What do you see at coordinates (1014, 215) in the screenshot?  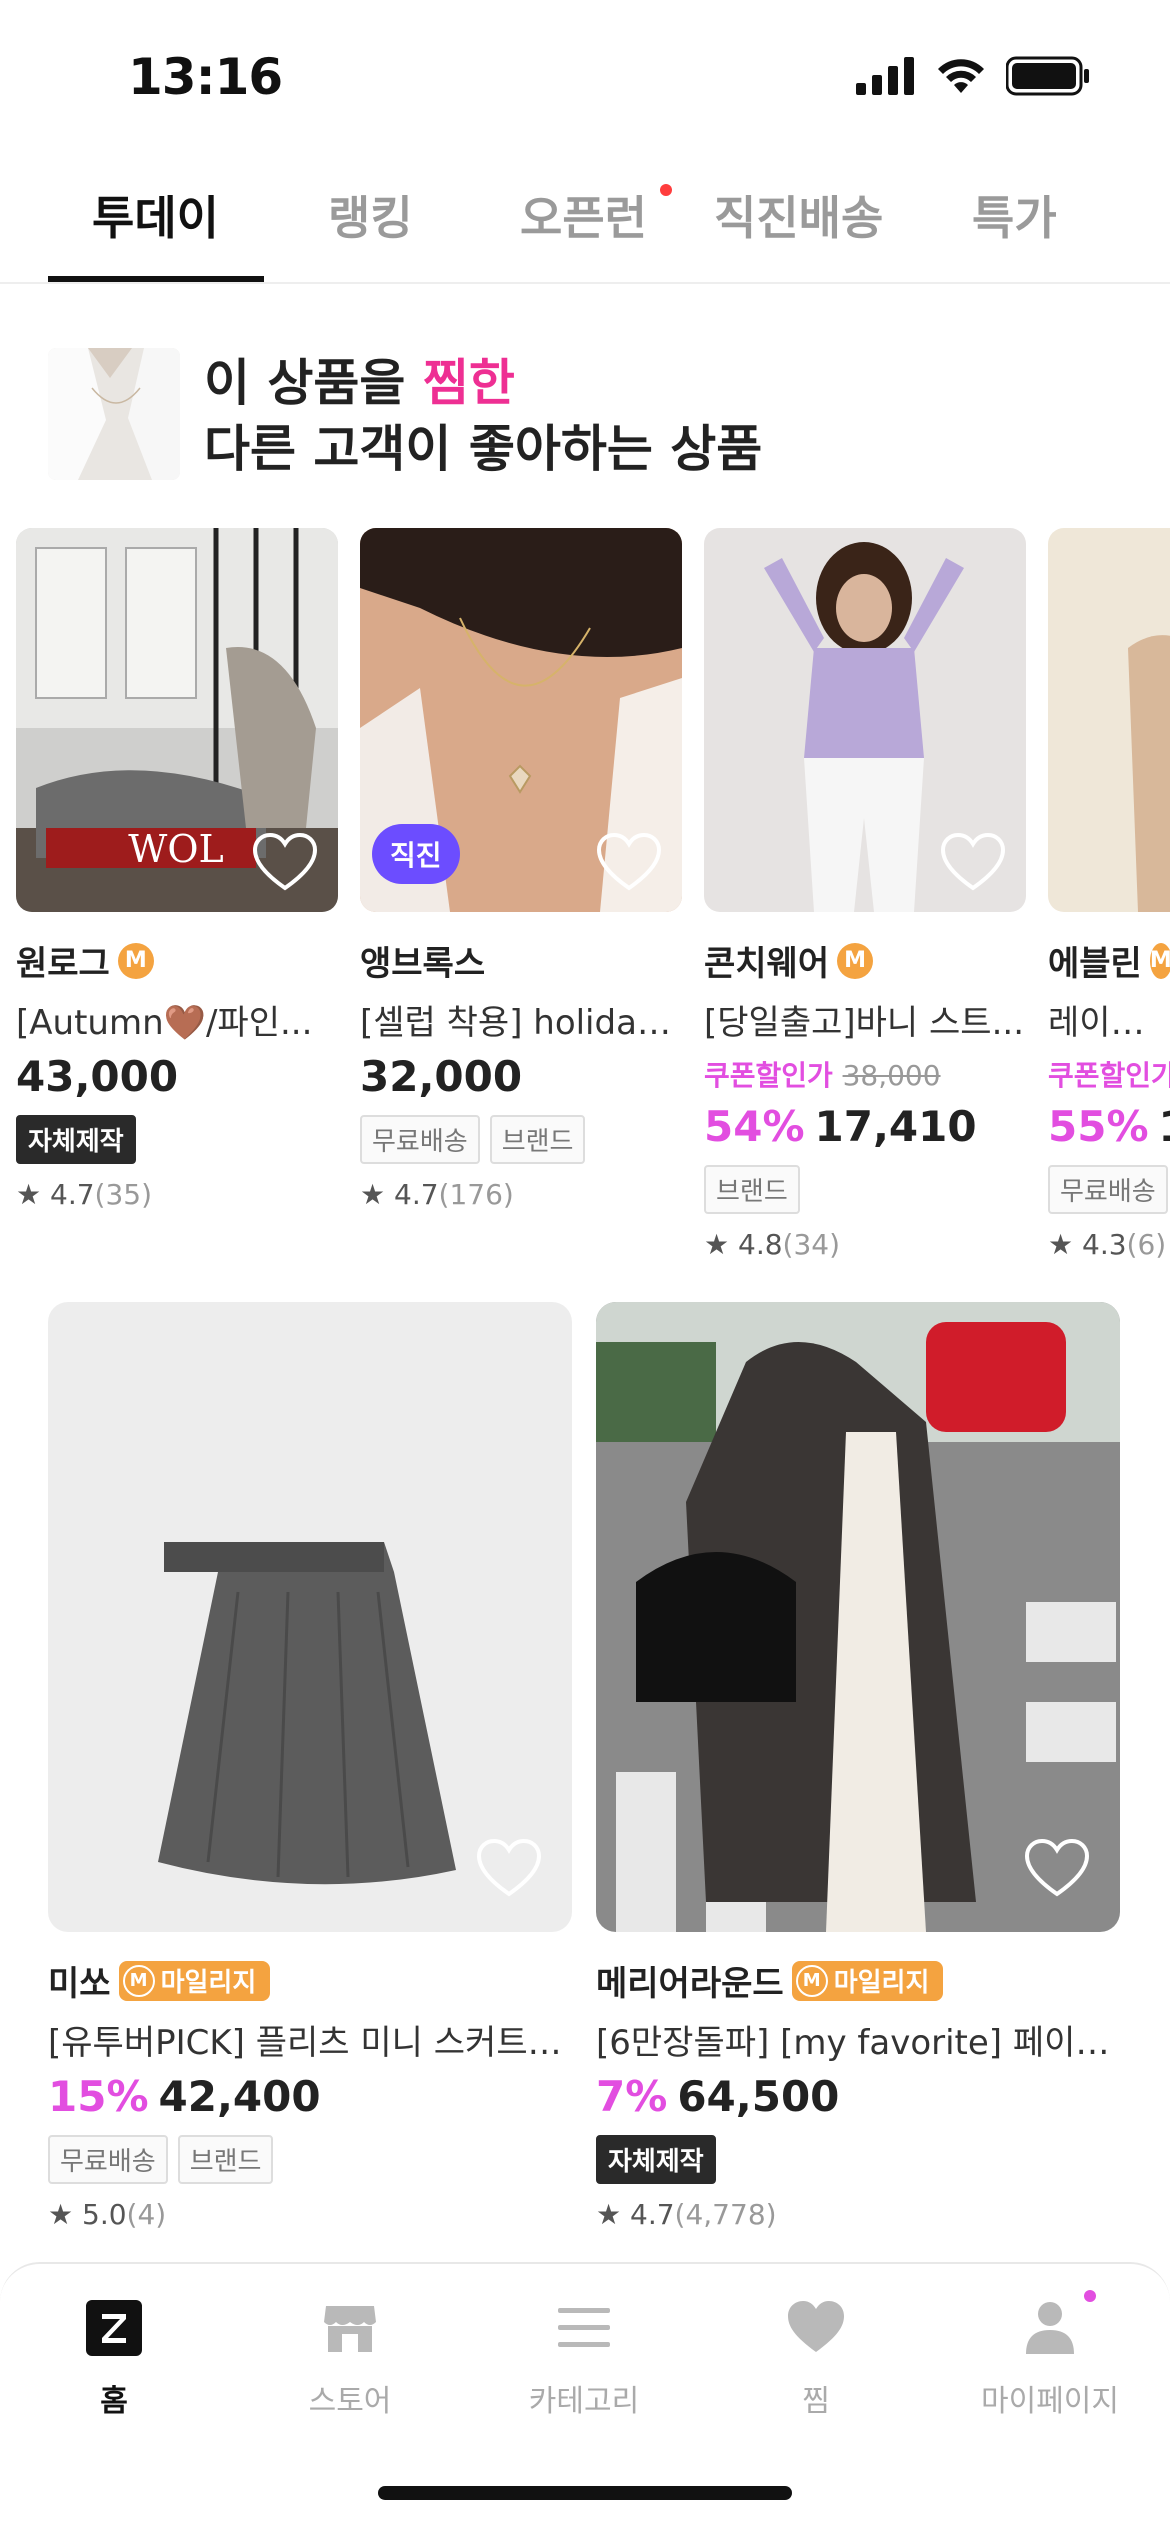 I see `tab-special-price: 특가` at bounding box center [1014, 215].